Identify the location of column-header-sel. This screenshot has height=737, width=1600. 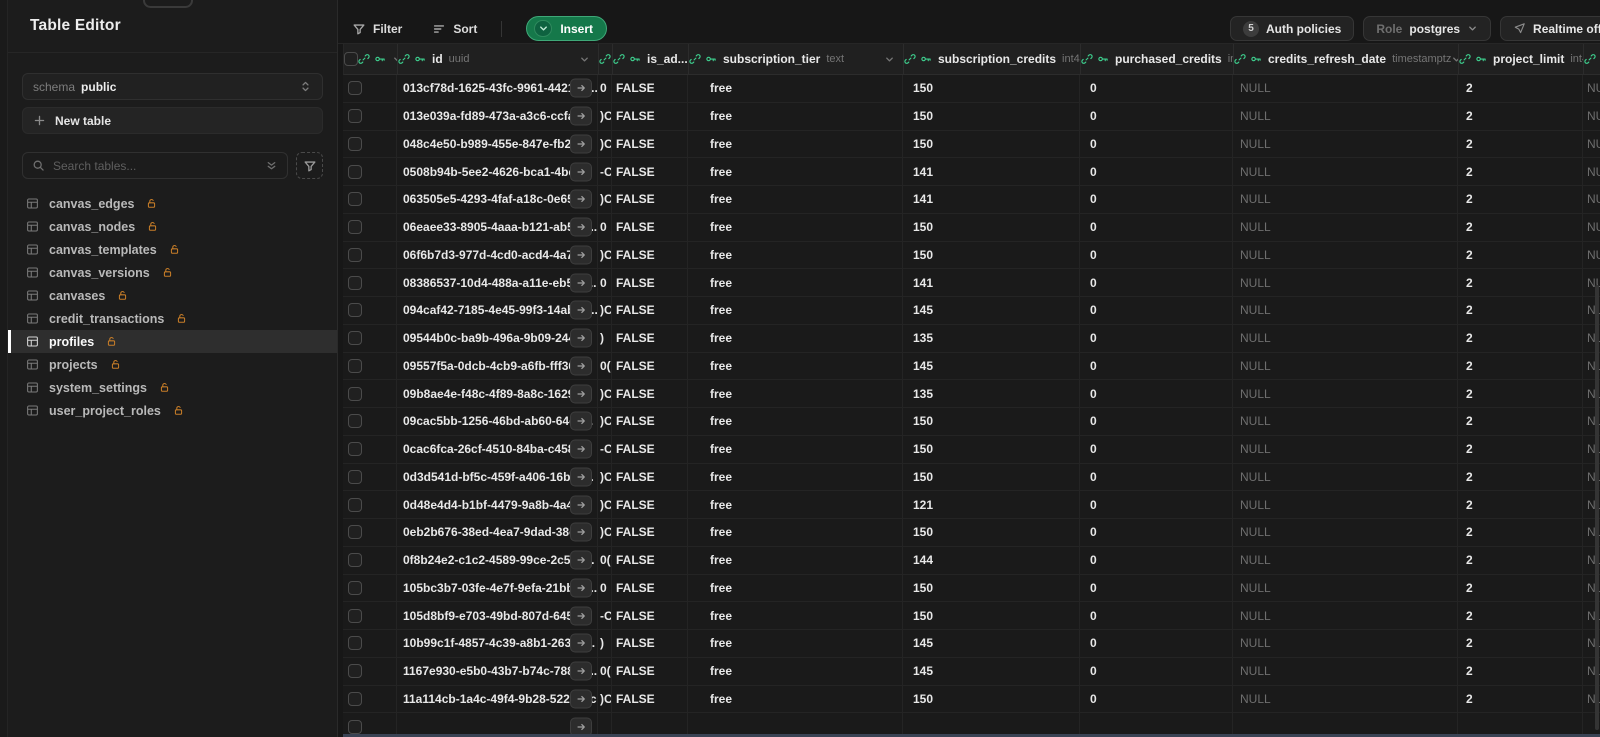
(371, 59).